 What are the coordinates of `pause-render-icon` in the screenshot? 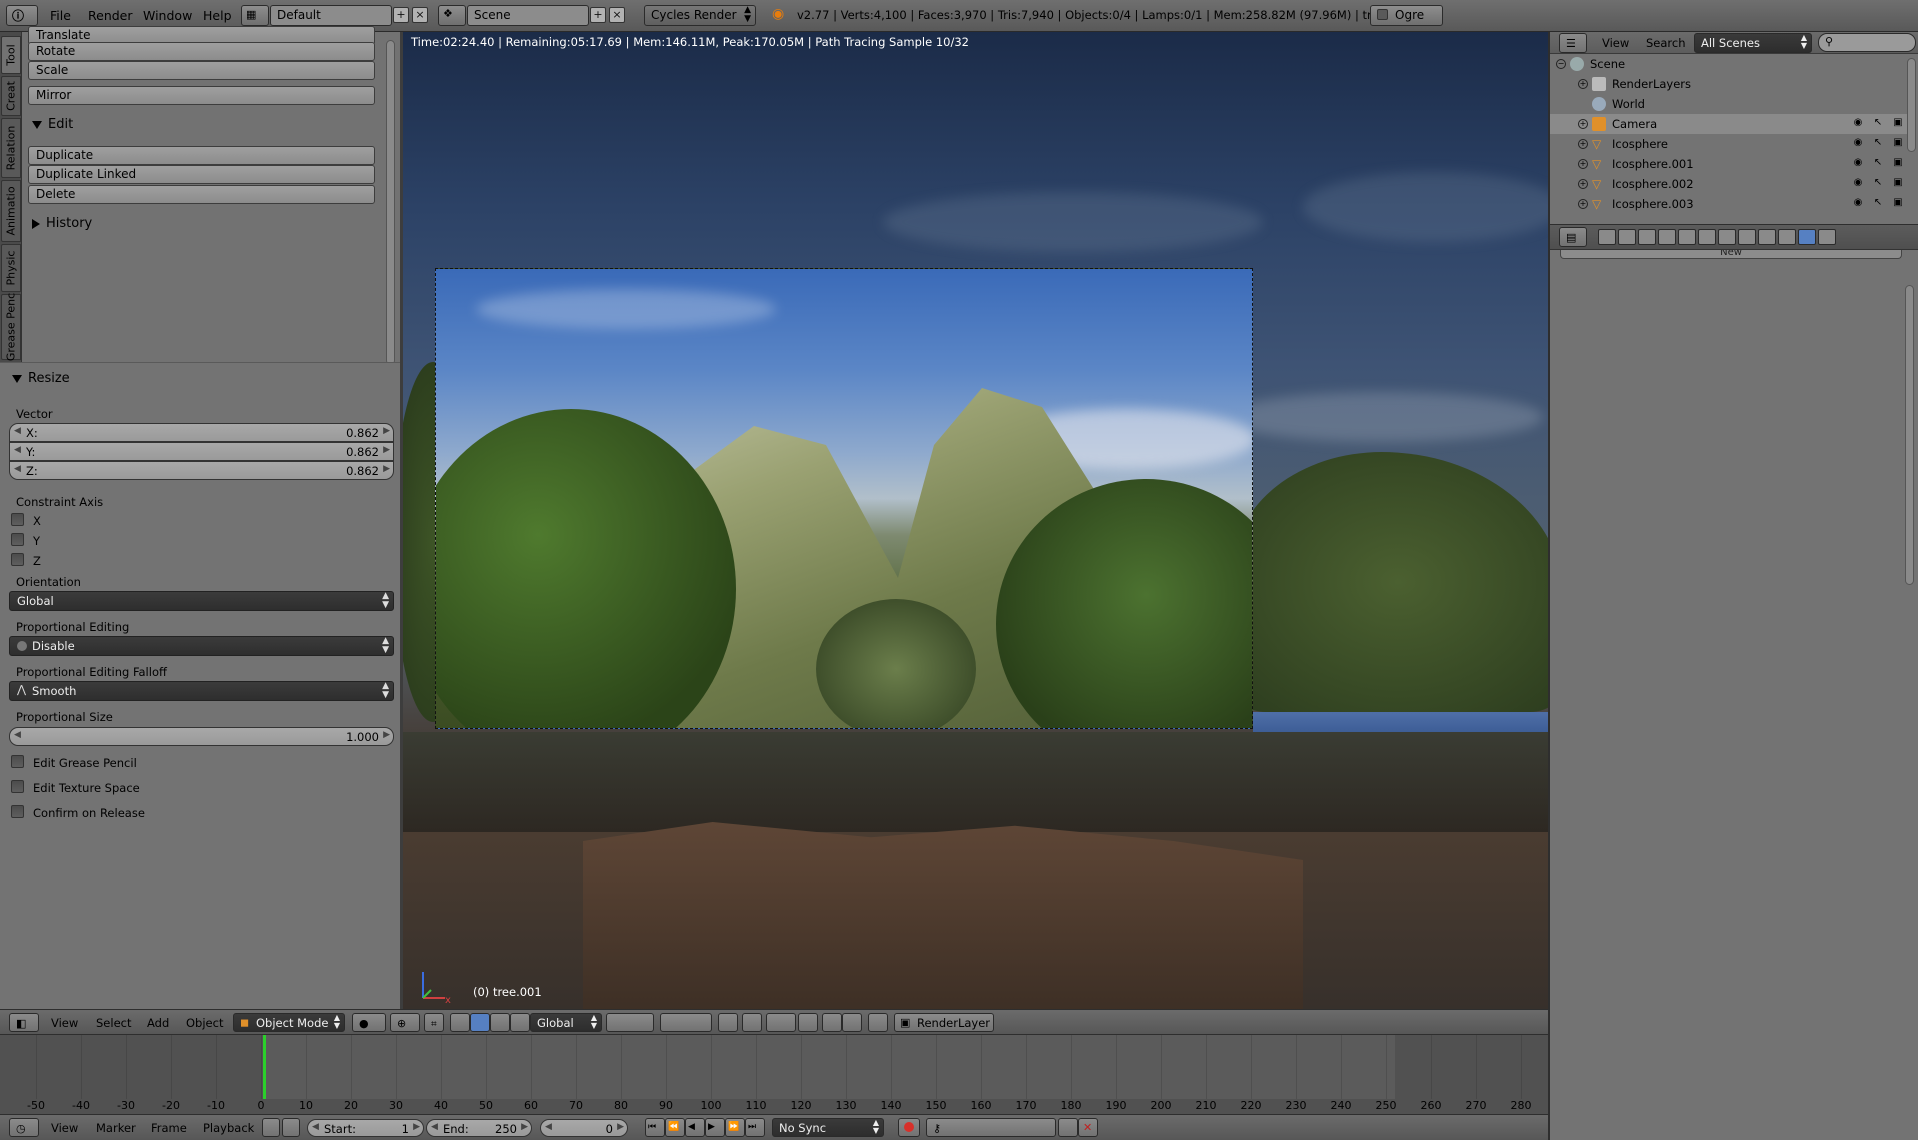 It's located at (878, 1022).